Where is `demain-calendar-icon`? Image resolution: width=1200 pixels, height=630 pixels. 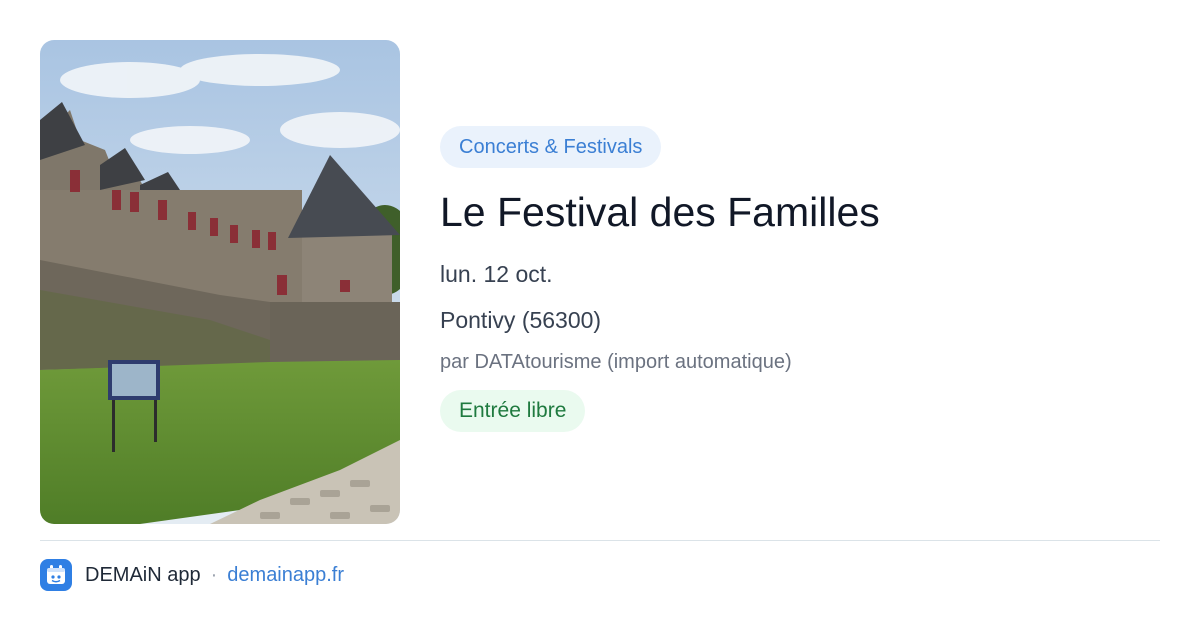 demain-calendar-icon is located at coordinates (56, 575).